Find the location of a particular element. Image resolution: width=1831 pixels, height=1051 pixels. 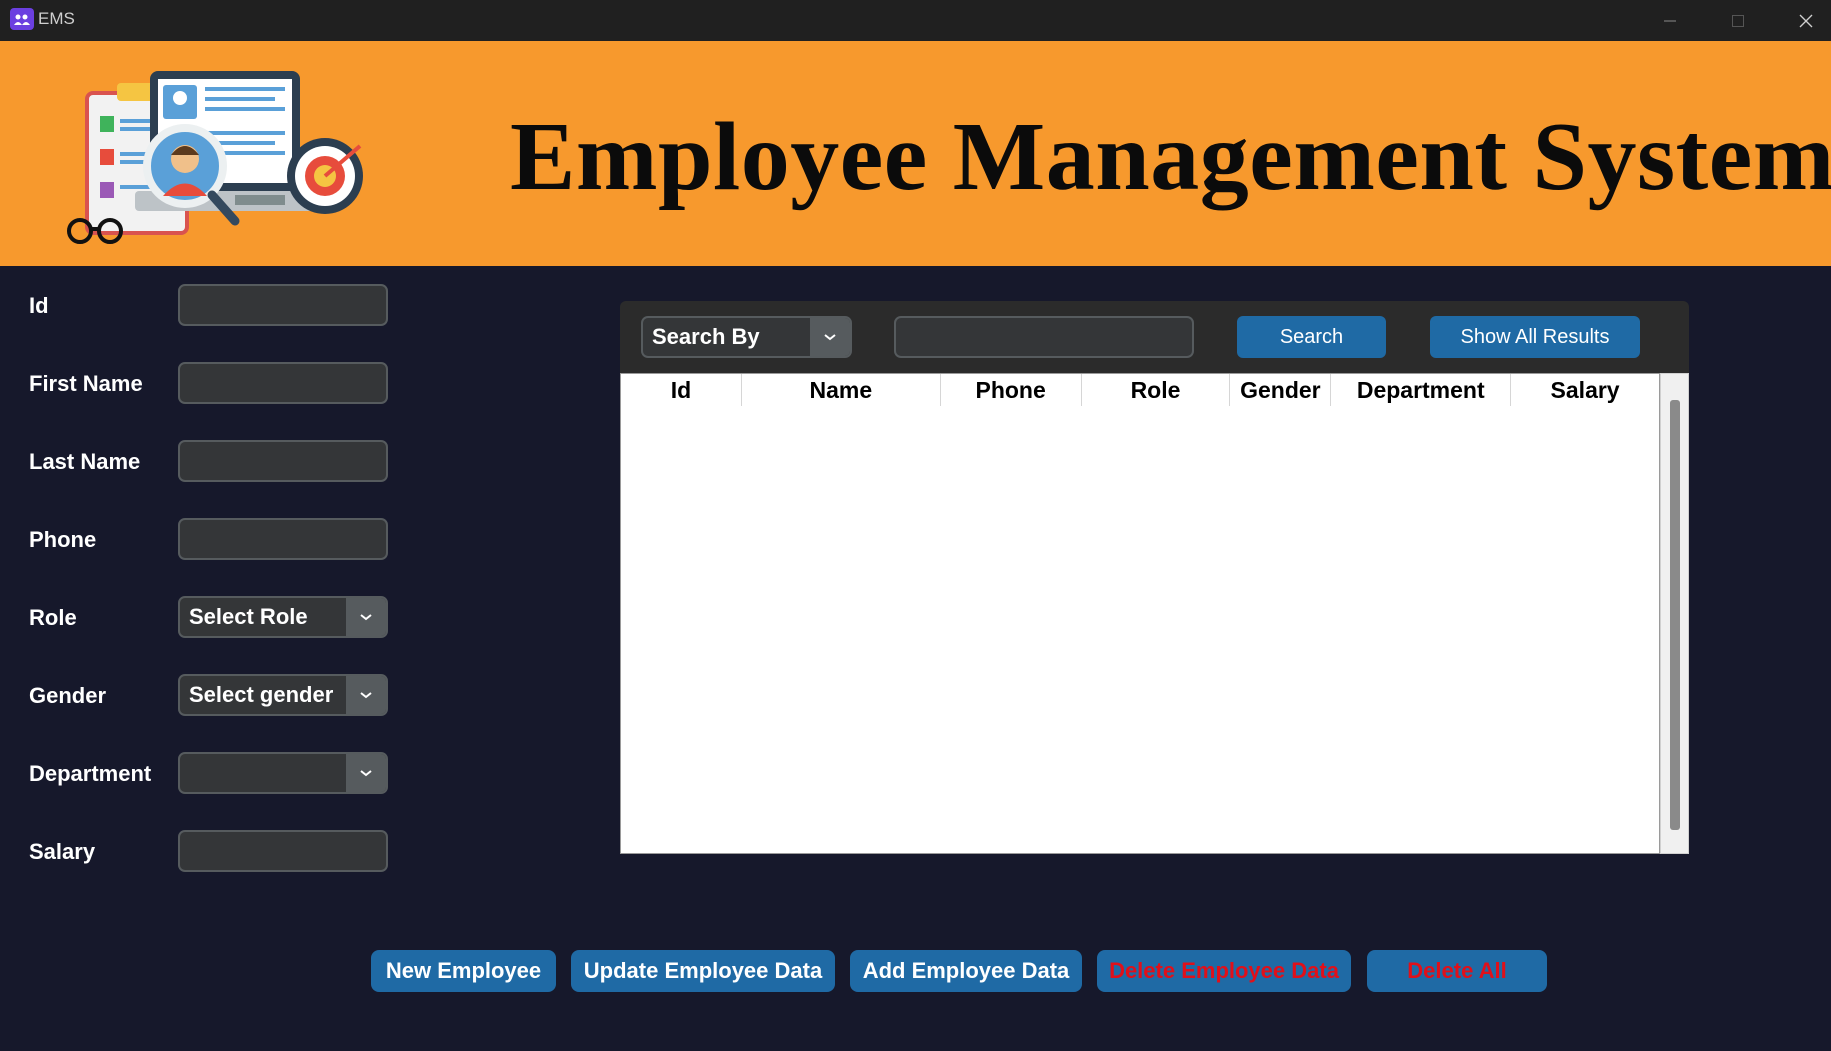

gender-select: Select gender is located at coordinates (283, 695).